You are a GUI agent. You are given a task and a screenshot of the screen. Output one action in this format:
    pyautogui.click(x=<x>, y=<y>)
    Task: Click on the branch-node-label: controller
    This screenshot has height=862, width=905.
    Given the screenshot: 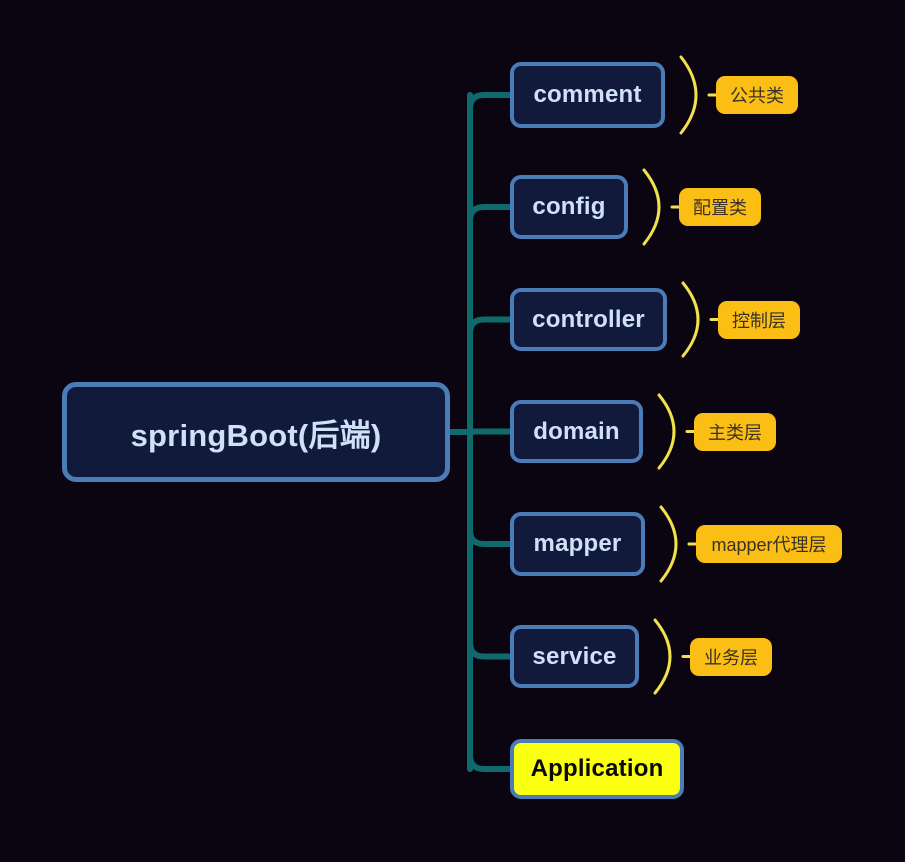 What is the action you would take?
    pyautogui.click(x=588, y=319)
    